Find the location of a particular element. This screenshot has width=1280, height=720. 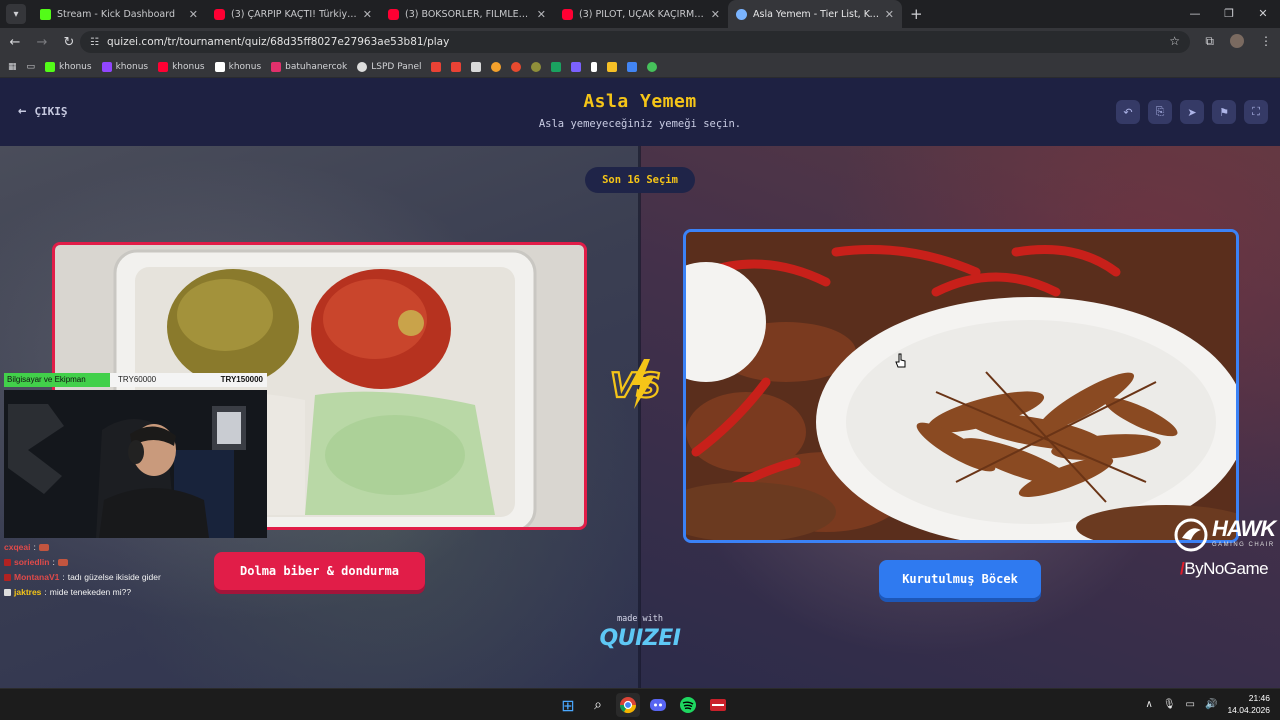

bookmark-item: batuhanercok is located at coordinates (309, 66).